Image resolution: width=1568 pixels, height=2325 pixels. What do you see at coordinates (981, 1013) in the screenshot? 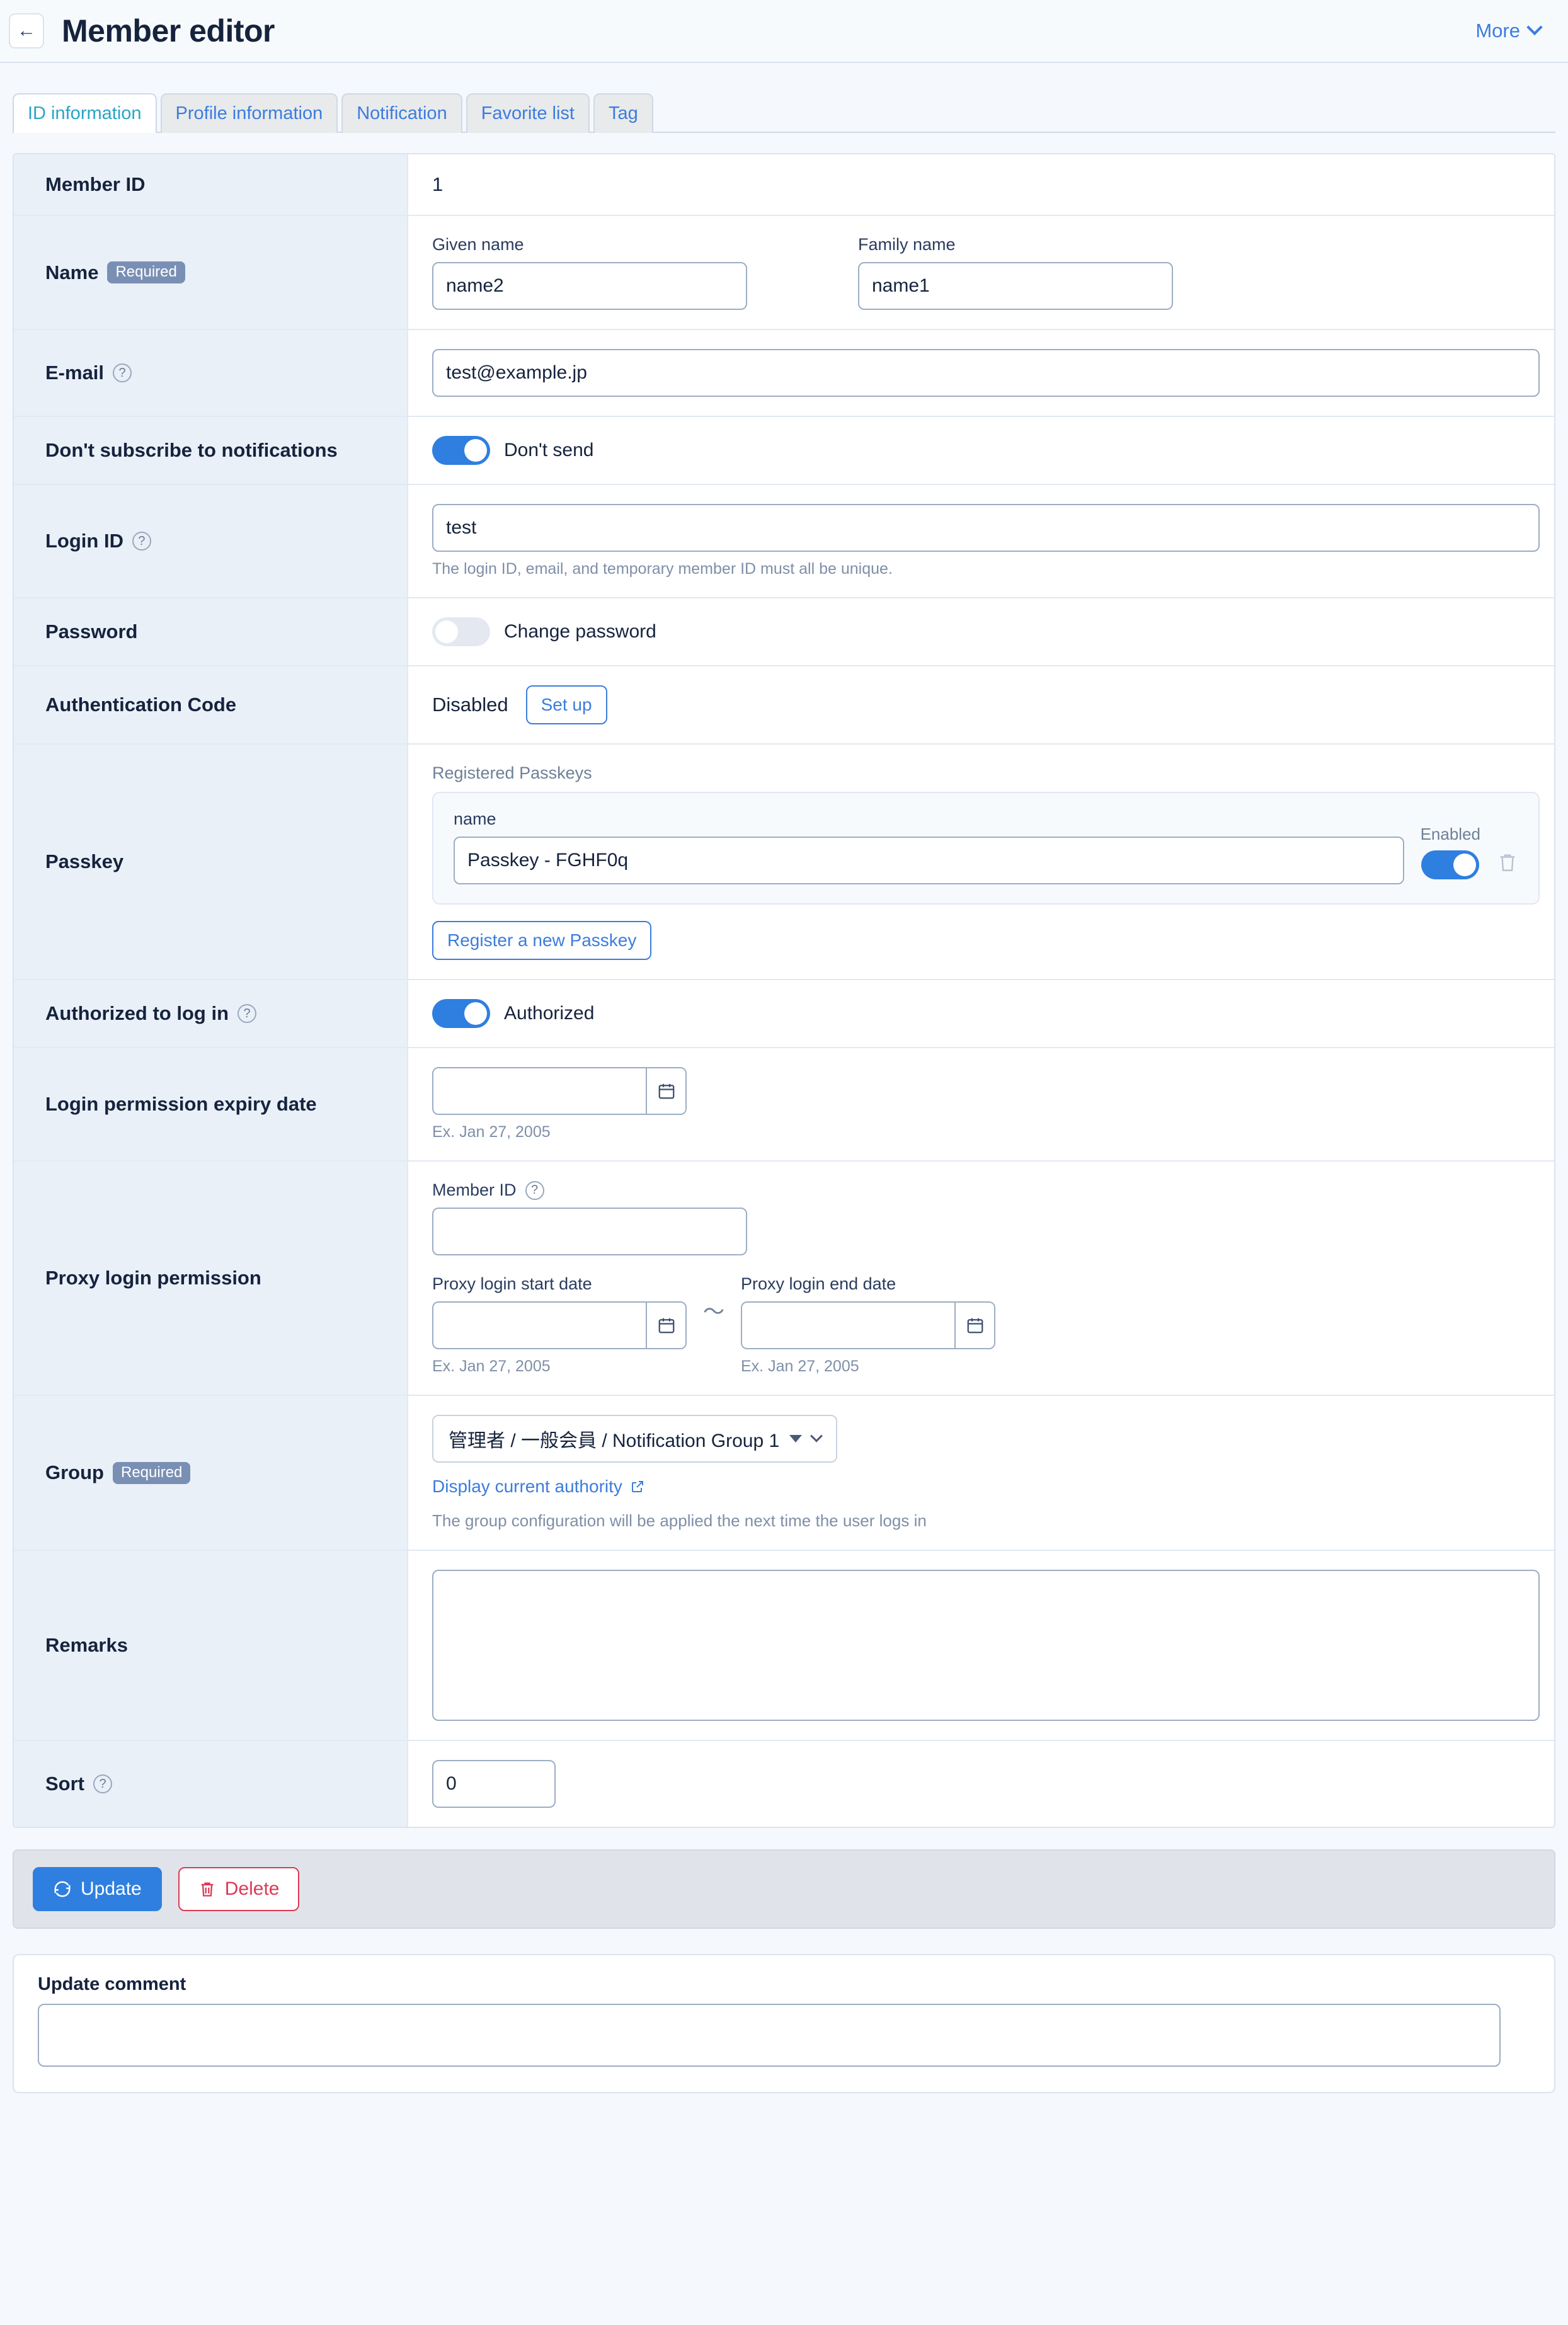
I see `body-authorized-to-log-in: Authorized` at bounding box center [981, 1013].